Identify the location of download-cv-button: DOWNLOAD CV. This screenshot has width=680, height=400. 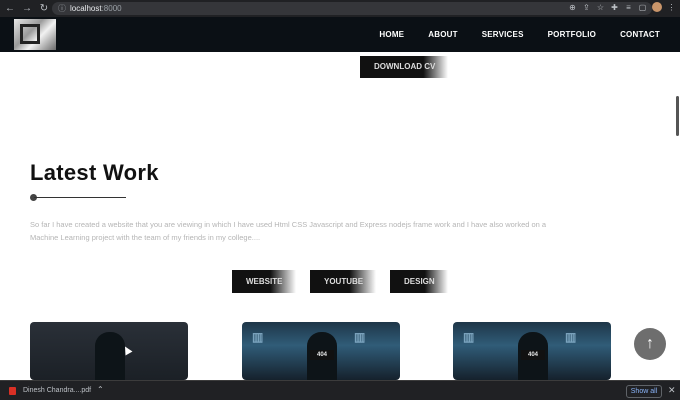
(404, 67).